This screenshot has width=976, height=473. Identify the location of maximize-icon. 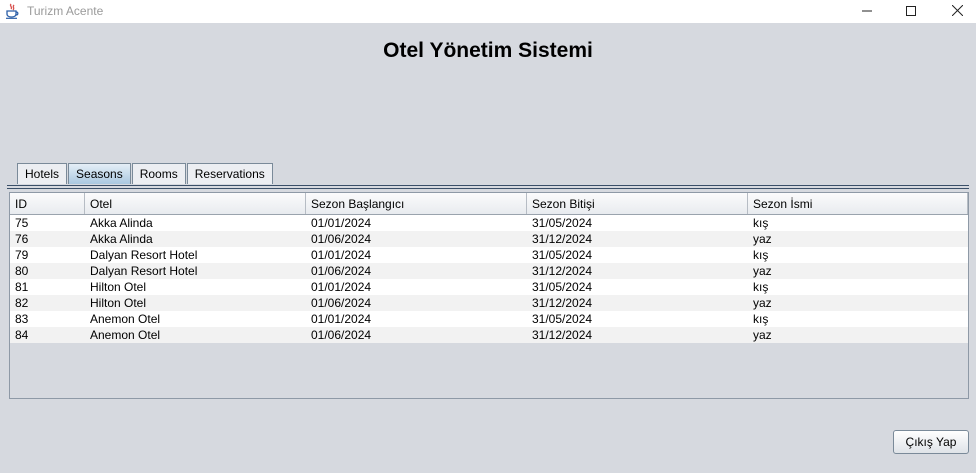
(911, 12).